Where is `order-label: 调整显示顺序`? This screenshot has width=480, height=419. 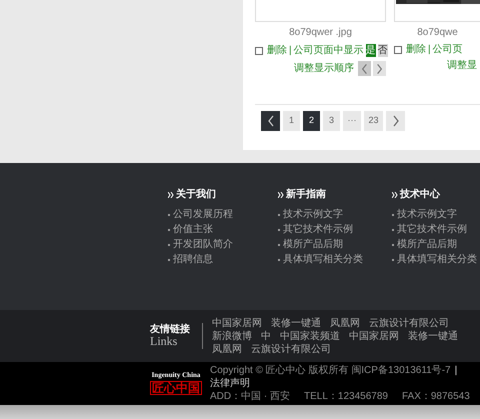 order-label: 调整显示顺序 is located at coordinates (324, 68).